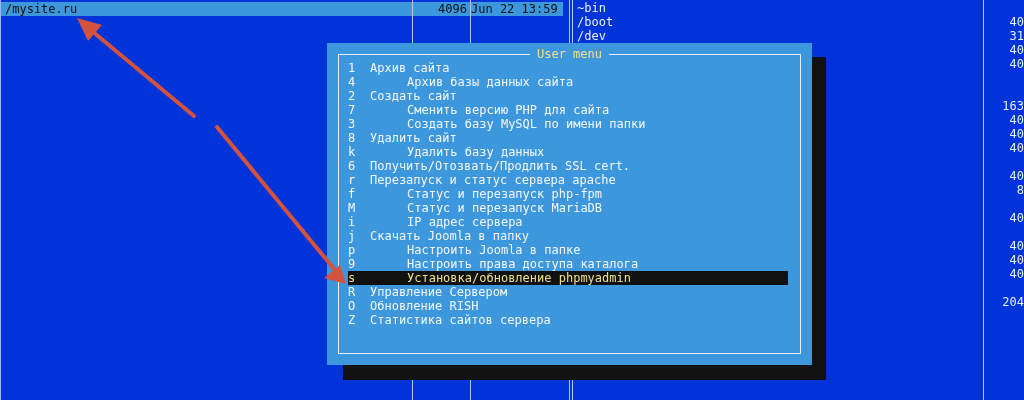 The height and width of the screenshot is (400, 1024). What do you see at coordinates (1020, 190) in the screenshot?
I see `file-size: 8` at bounding box center [1020, 190].